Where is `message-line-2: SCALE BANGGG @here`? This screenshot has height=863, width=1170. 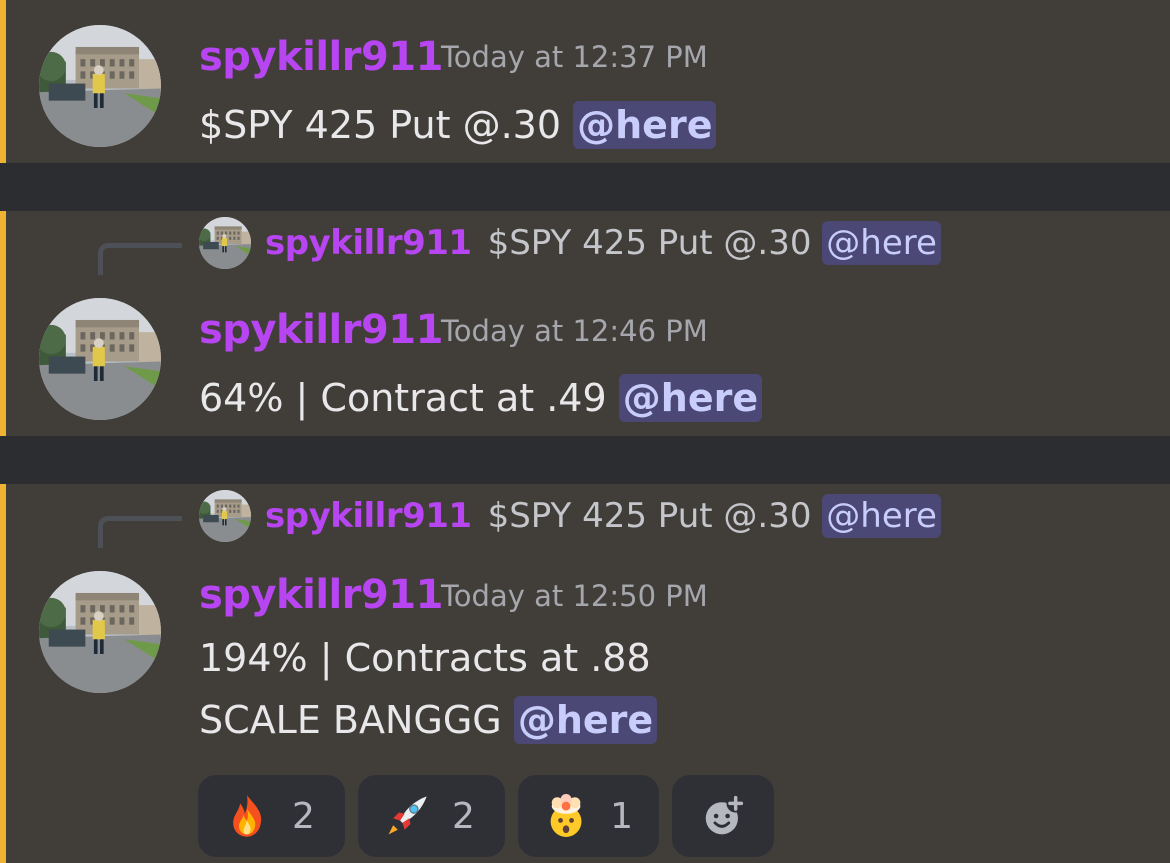 message-line-2: SCALE BANGGG @here is located at coordinates (428, 720).